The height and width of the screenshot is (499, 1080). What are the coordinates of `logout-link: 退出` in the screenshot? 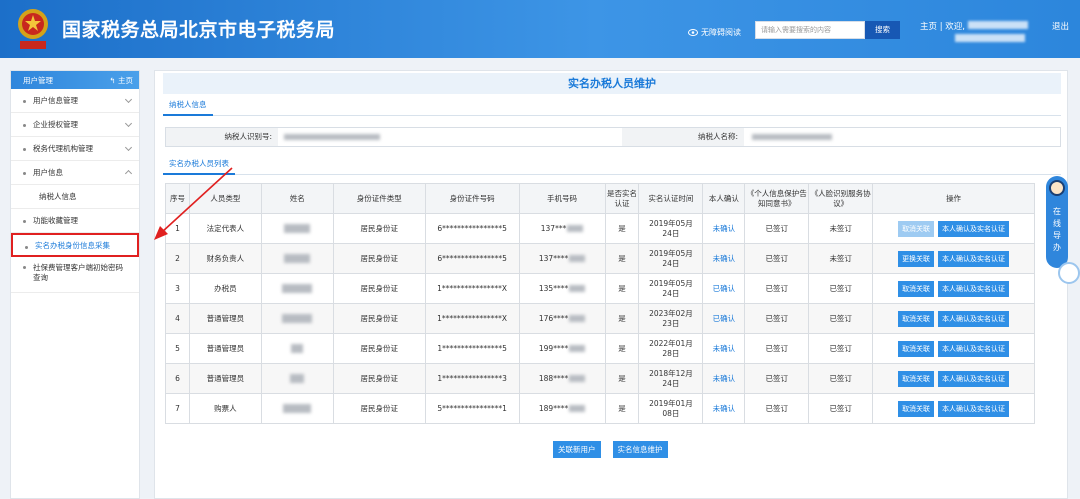 It's located at (1060, 26).